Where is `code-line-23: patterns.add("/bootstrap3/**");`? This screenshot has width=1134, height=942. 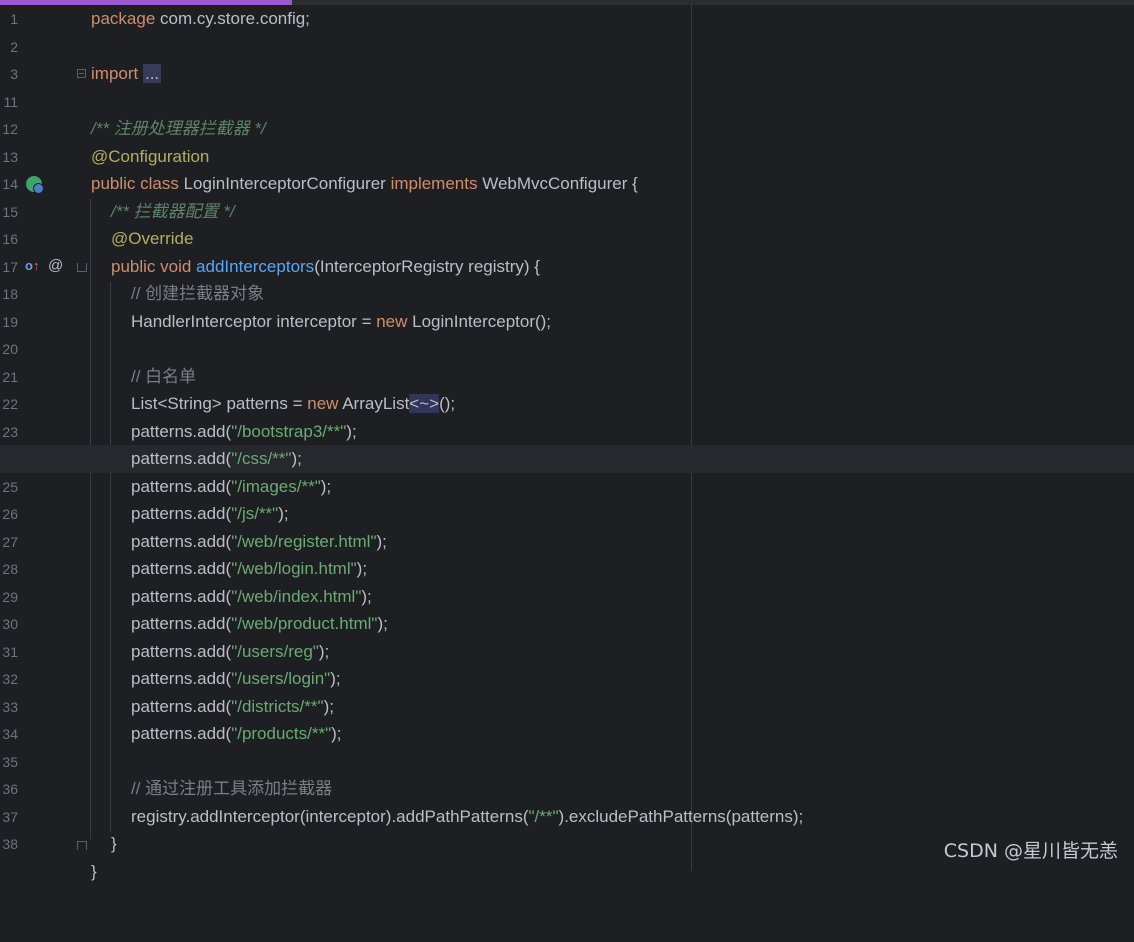
code-line-23: patterns.add("/bootstrap3/**"); is located at coordinates (567, 432).